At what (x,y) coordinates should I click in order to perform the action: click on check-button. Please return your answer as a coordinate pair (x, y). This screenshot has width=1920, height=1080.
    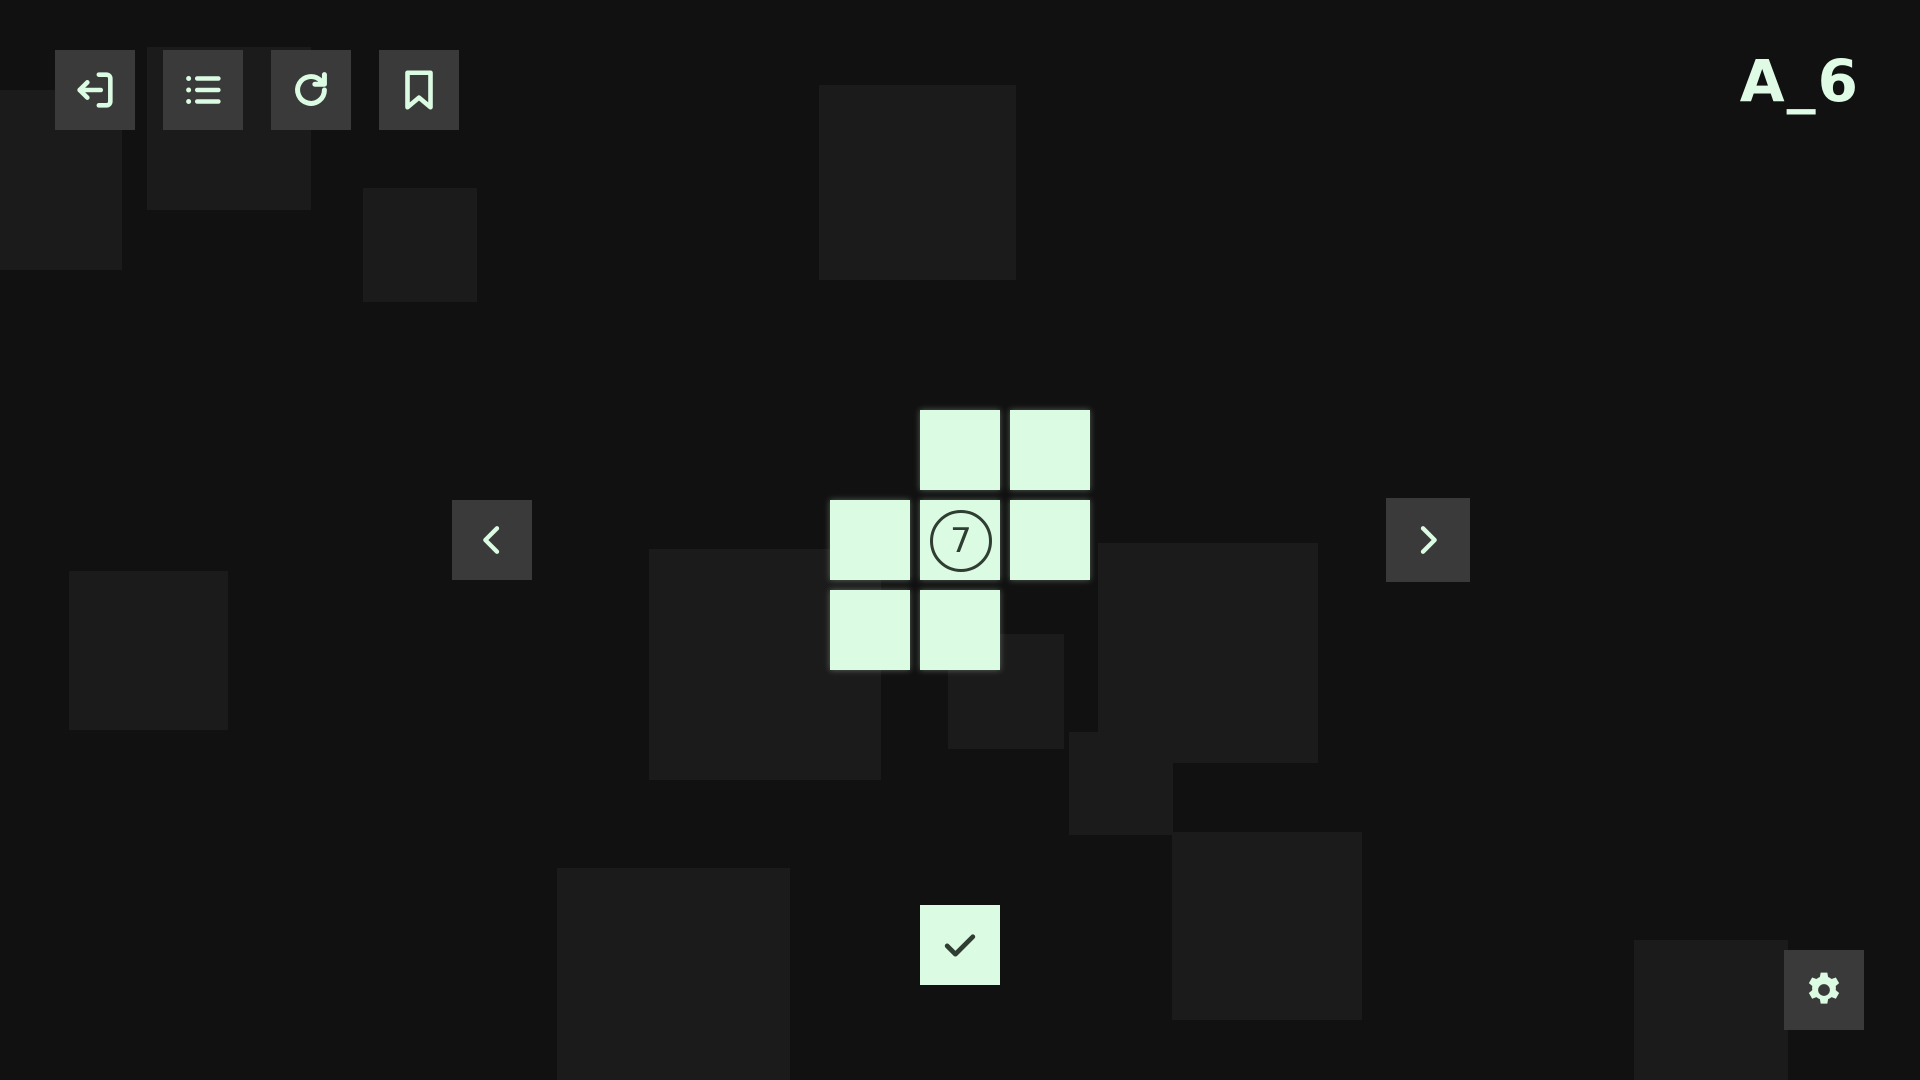
    Looking at the image, I should click on (960, 945).